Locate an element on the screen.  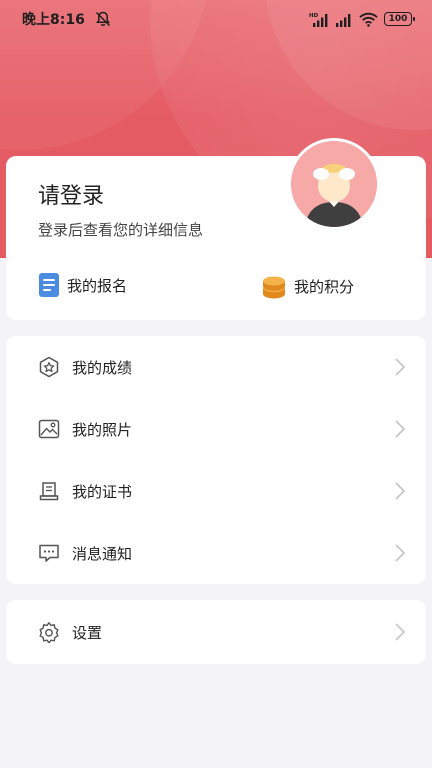
my-points-button: 我的积分 is located at coordinates (308, 286).